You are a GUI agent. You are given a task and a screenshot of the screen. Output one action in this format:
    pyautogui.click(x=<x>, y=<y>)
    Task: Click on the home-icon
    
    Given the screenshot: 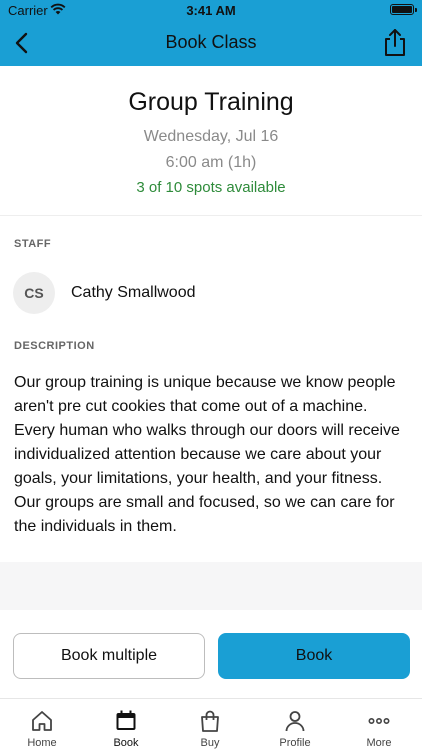 What is the action you would take?
    pyautogui.click(x=42, y=721)
    